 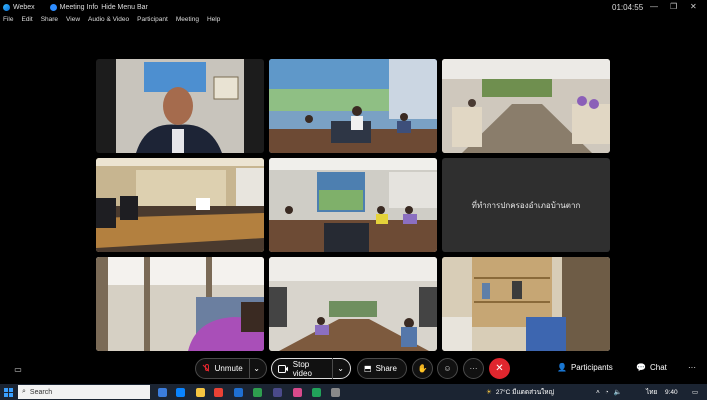 What do you see at coordinates (628, 7) in the screenshot?
I see `meeting-timer: 01:04:55` at bounding box center [628, 7].